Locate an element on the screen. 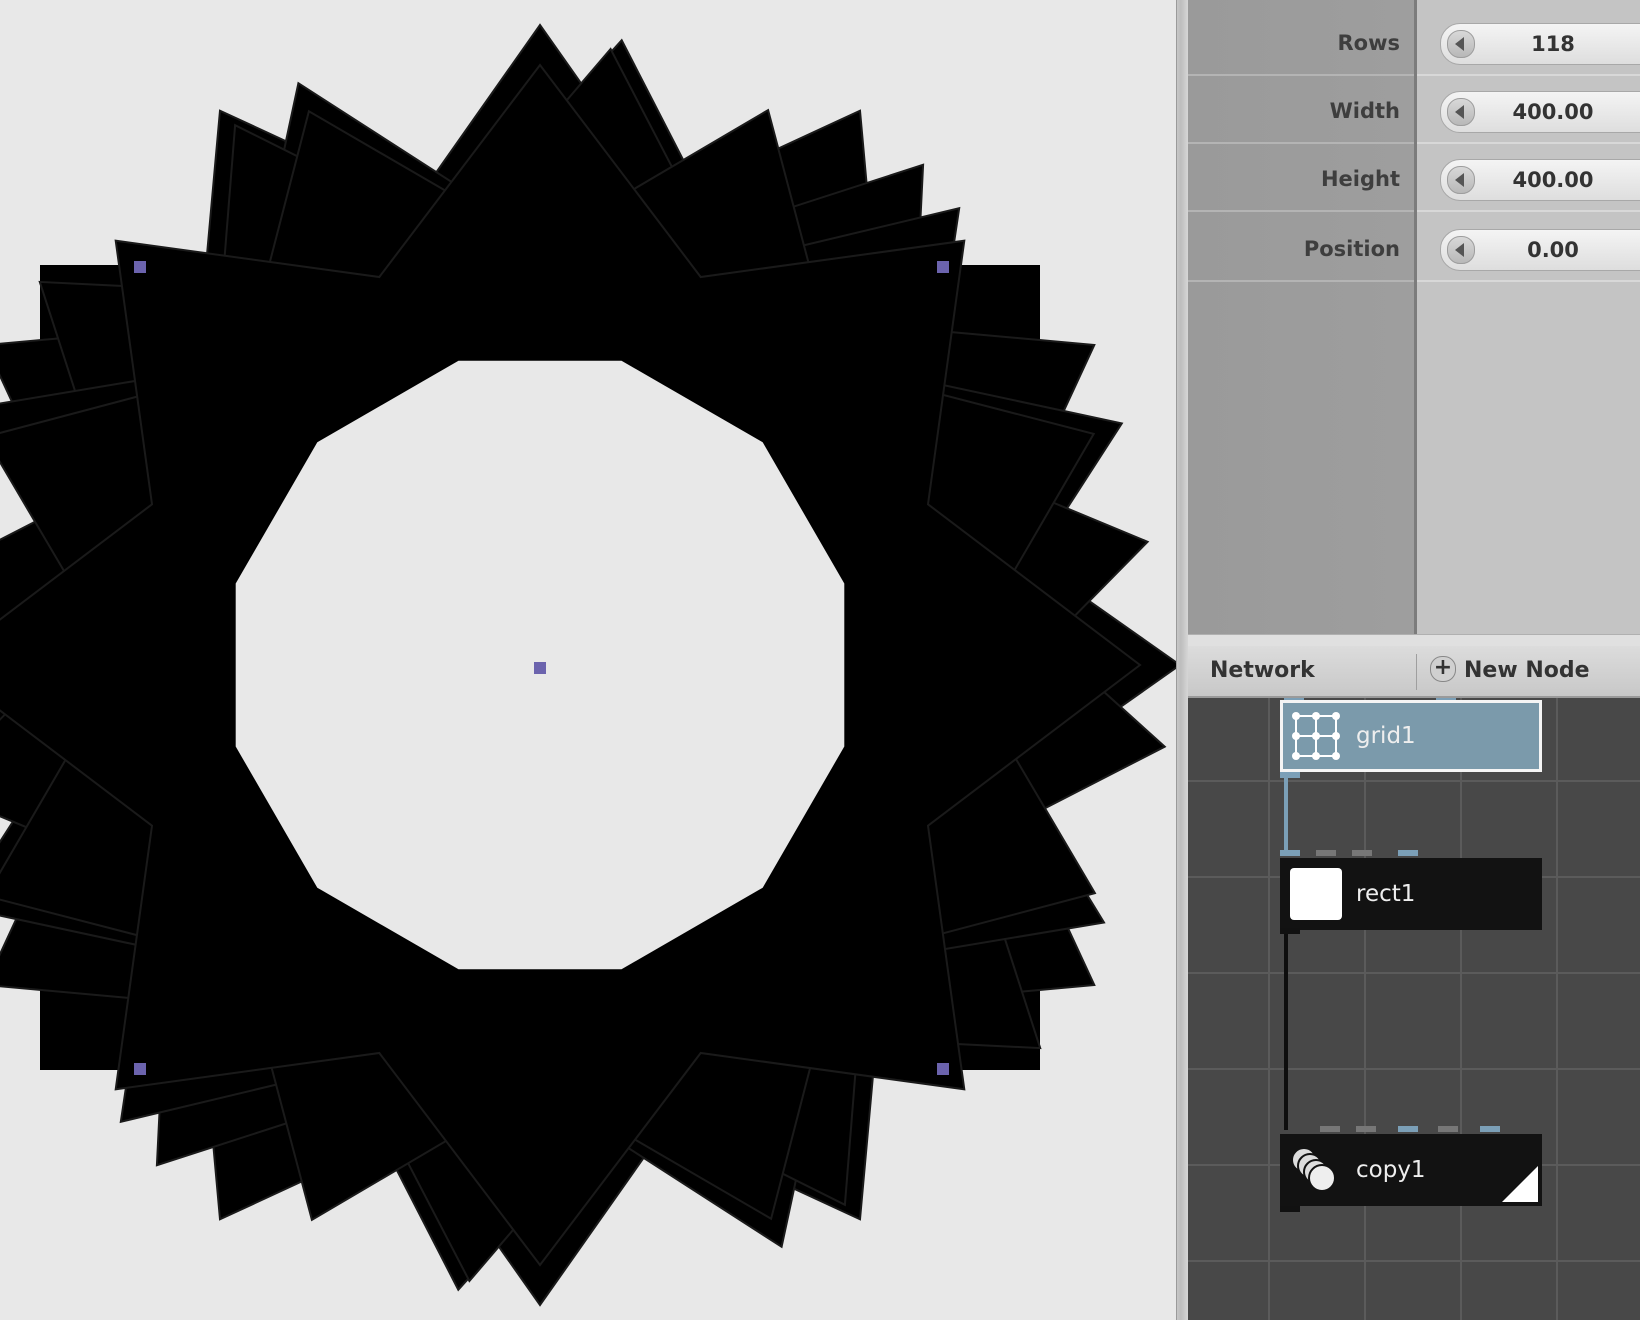 The image size is (1640, 1320). param-label-position: Position is located at coordinates (1351, 249).